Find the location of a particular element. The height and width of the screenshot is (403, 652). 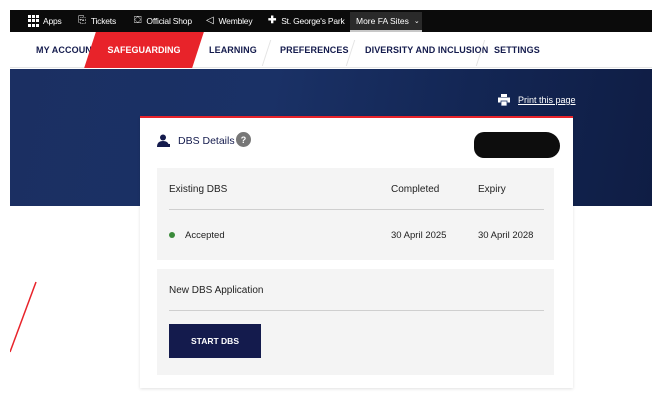

apps-link: Apps is located at coordinates (45, 21).